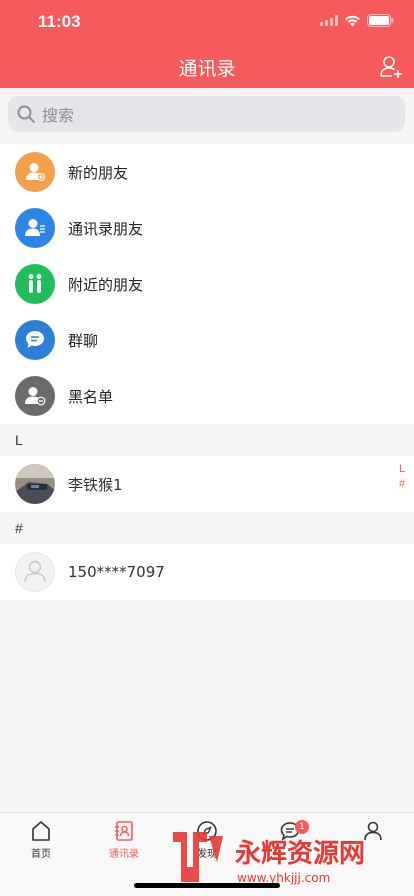 The image size is (414, 896). I want to click on search-input: 搜索, so click(206, 114).